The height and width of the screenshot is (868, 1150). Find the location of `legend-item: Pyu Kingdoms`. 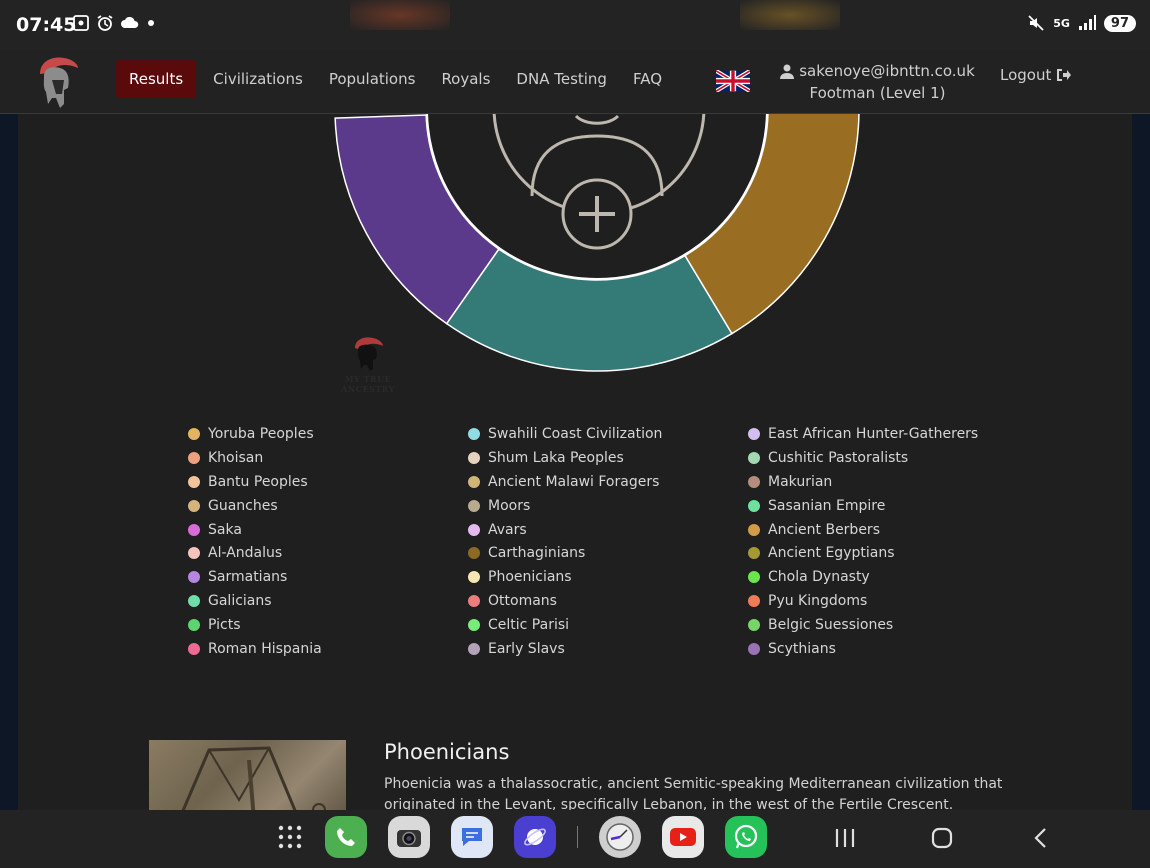

legend-item: Pyu Kingdoms is located at coordinates (888, 601).